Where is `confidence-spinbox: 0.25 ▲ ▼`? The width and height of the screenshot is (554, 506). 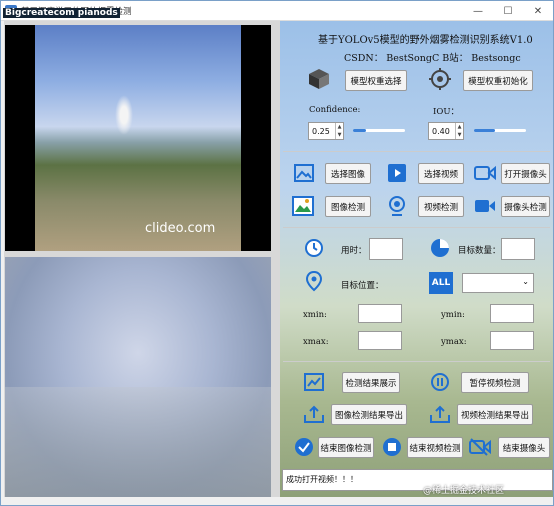
confidence-spinbox: 0.25 ▲ ▼ is located at coordinates (326, 131).